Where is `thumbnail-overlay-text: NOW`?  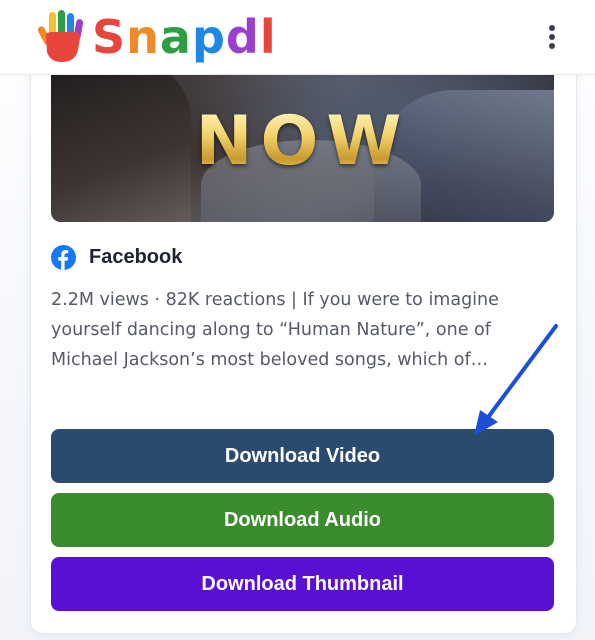 thumbnail-overlay-text: NOW is located at coordinates (302, 142).